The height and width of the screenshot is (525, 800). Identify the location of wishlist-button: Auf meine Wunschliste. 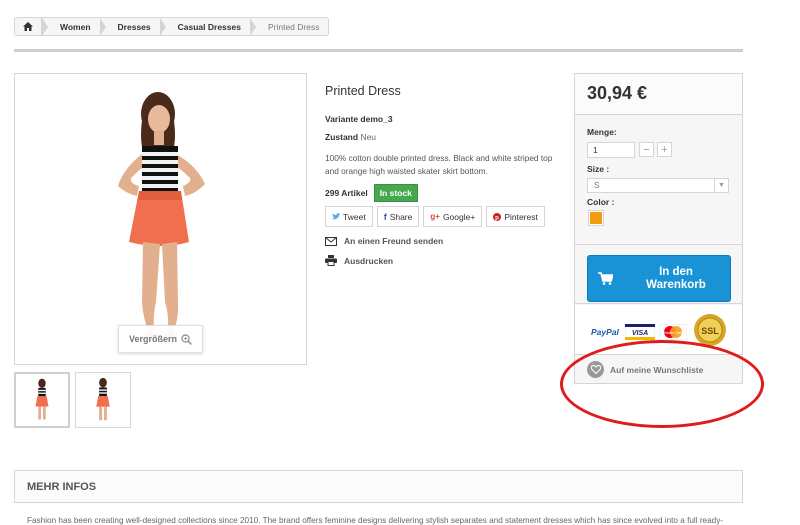
(658, 369).